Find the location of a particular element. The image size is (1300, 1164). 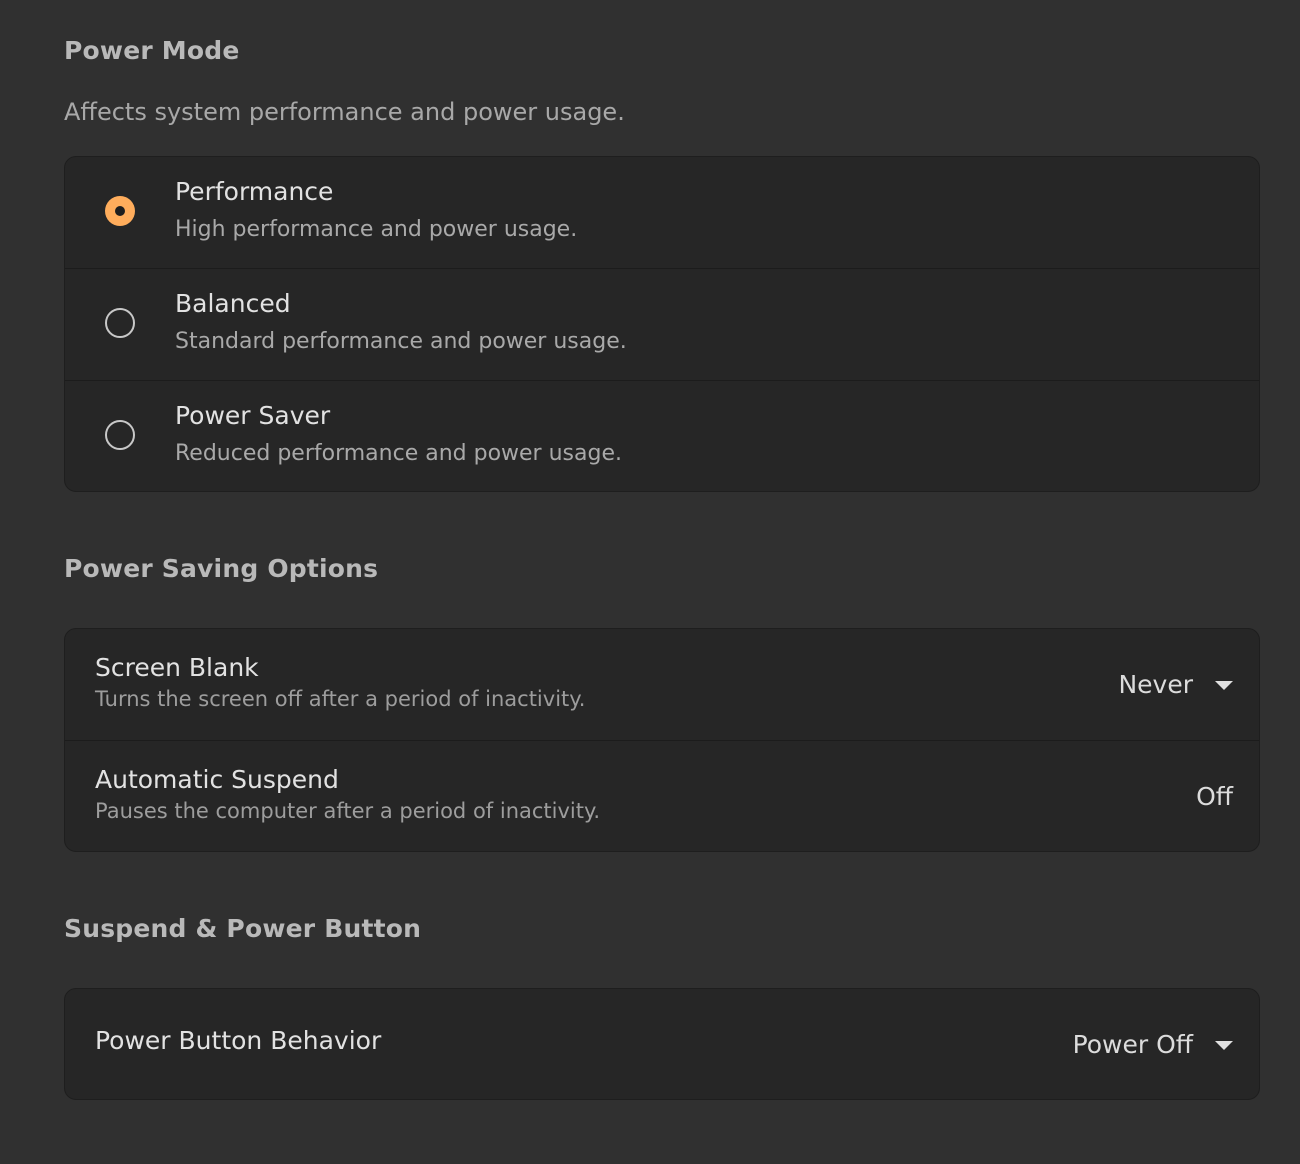

power-button-behavior-row: Power Button Behavior Power Off is located at coordinates (662, 1044).